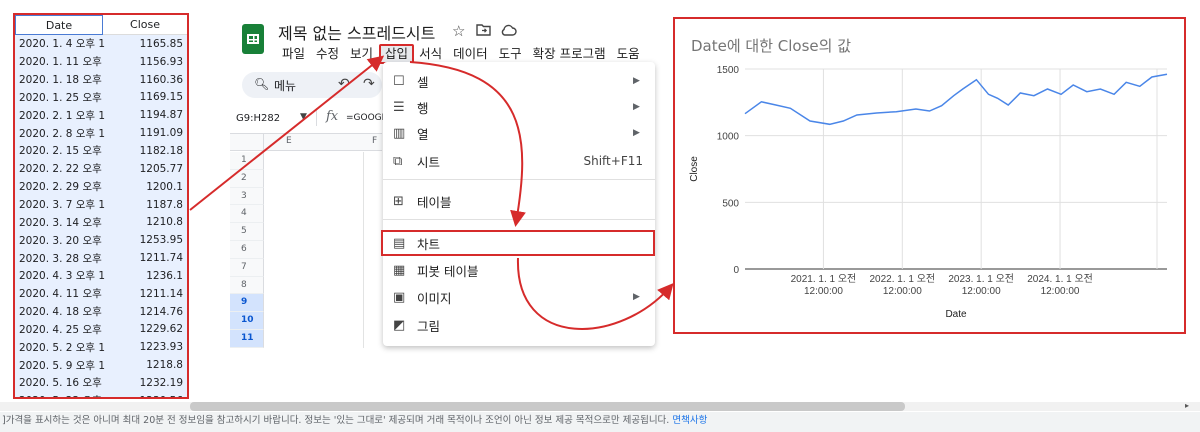  Describe the element at coordinates (397, 54) in the screenshot. I see `menu-item-4: 삽입` at that location.